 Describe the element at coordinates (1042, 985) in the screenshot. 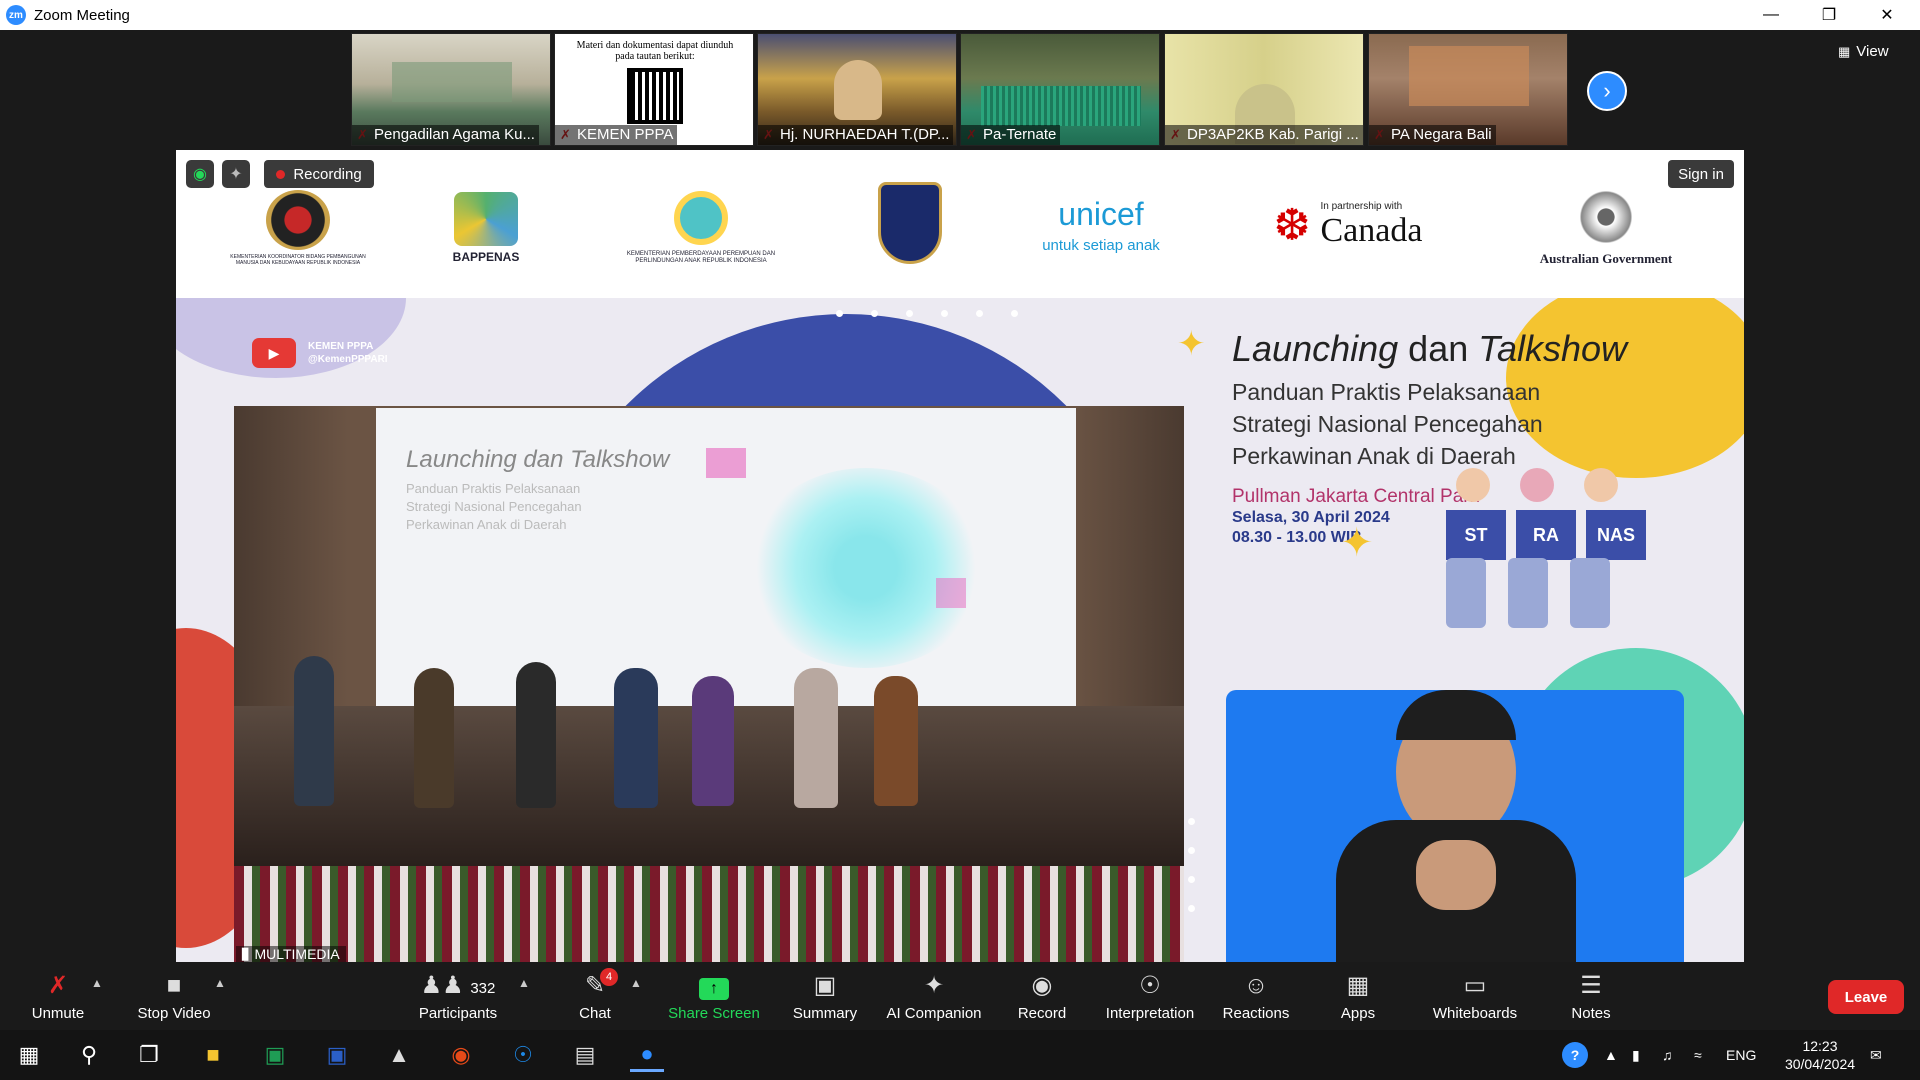

I see `record-icon: ◉` at that location.